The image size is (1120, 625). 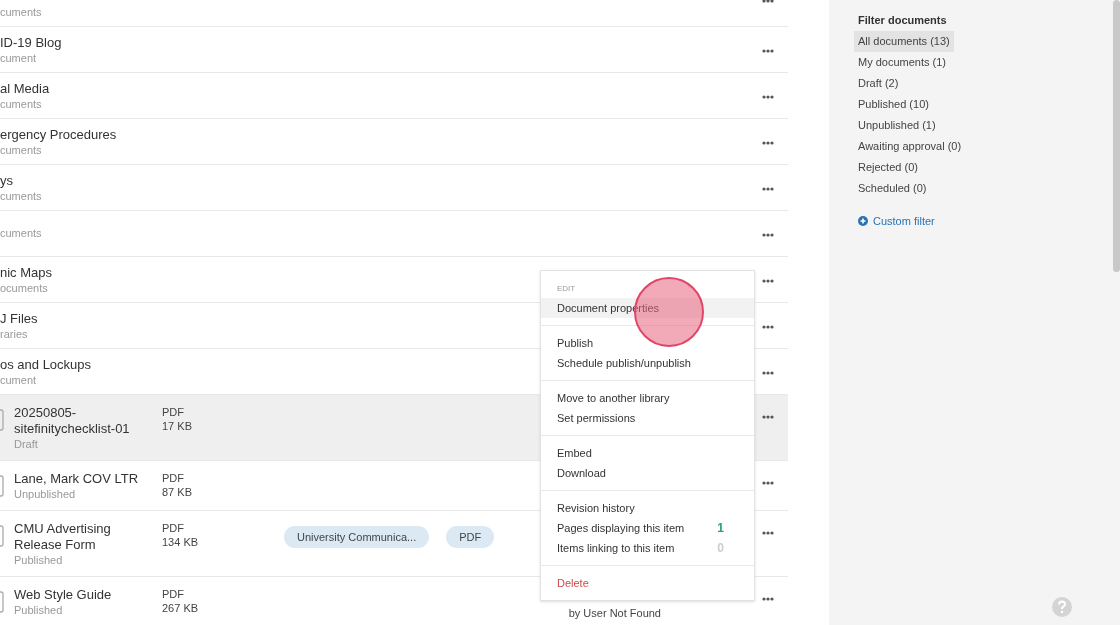 What do you see at coordinates (6, 180) in the screenshot?
I see `folder-title: ys` at bounding box center [6, 180].